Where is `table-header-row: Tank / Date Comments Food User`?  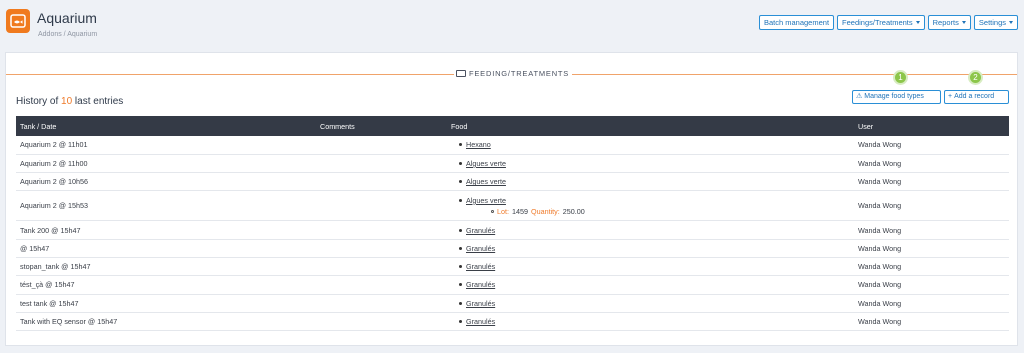 table-header-row: Tank / Date Comments Food User is located at coordinates (512, 126).